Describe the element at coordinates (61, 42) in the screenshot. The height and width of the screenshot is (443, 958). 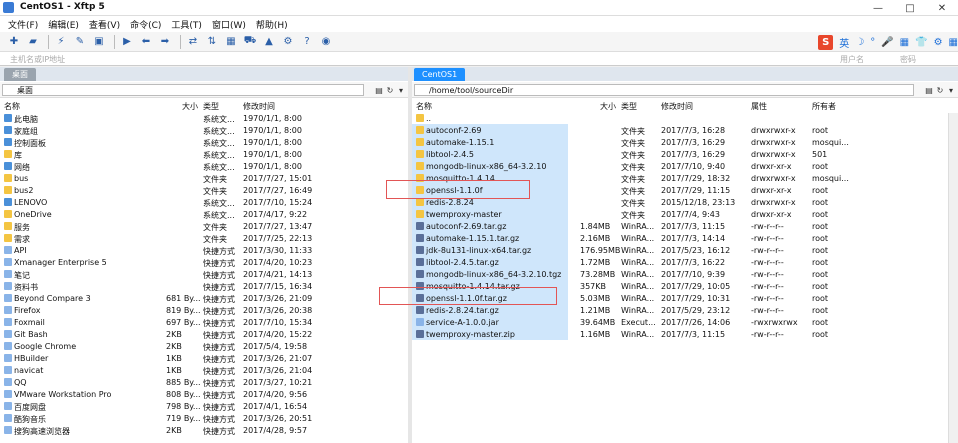
I see `connect-icon: ⚡` at that location.